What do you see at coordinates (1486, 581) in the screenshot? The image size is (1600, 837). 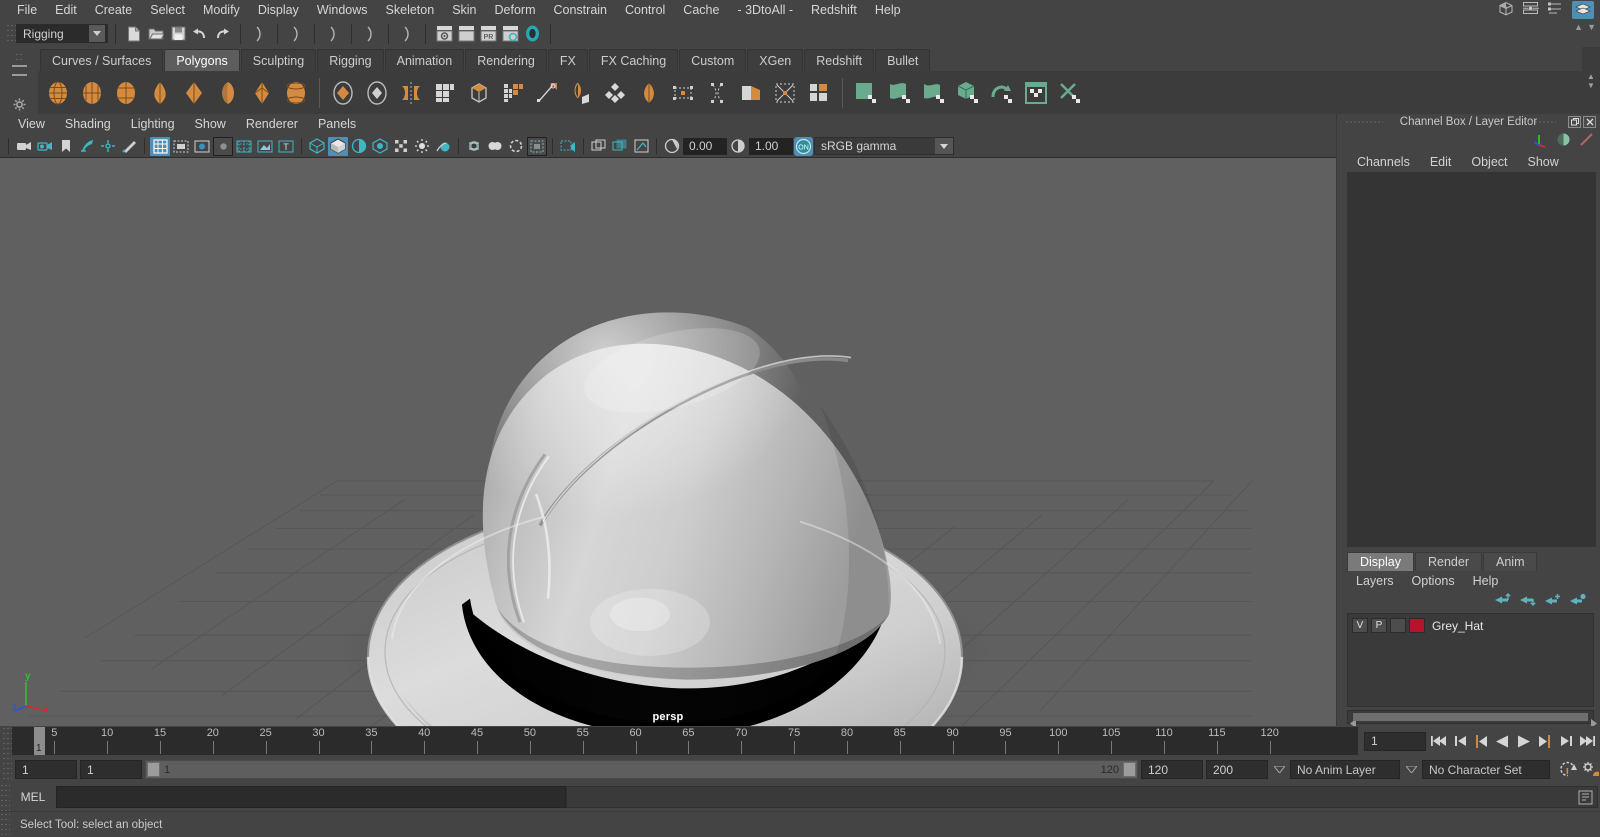 I see `layer-menu-help: Help` at bounding box center [1486, 581].